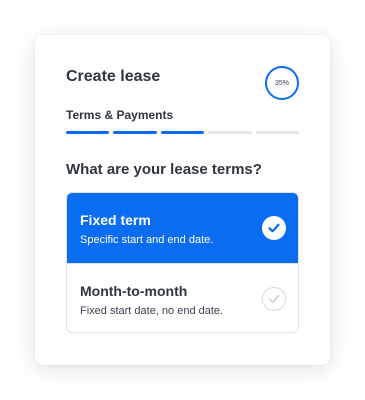  I want to click on step-progress-bar, so click(183, 132).